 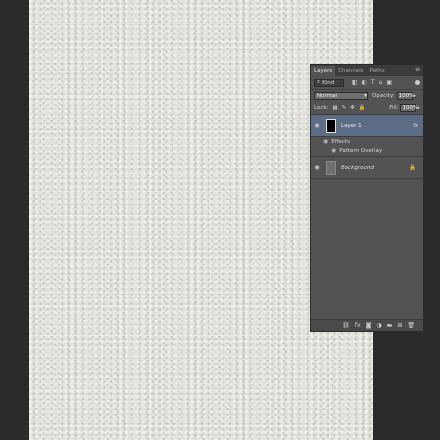 What do you see at coordinates (358, 325) in the screenshot?
I see `add-style-icon: fx` at bounding box center [358, 325].